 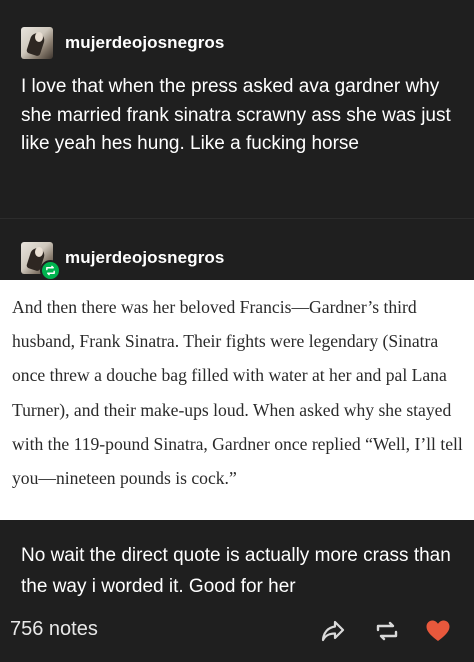 I want to click on post-footer: 756 notes, so click(x=237, y=633).